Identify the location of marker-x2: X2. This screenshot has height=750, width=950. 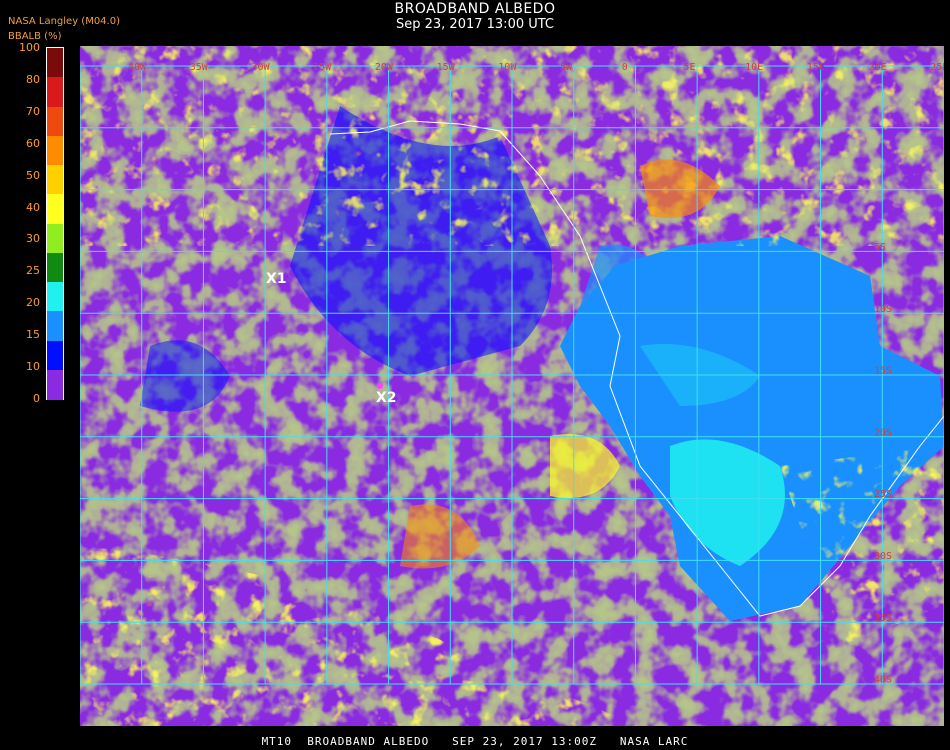
(386, 398).